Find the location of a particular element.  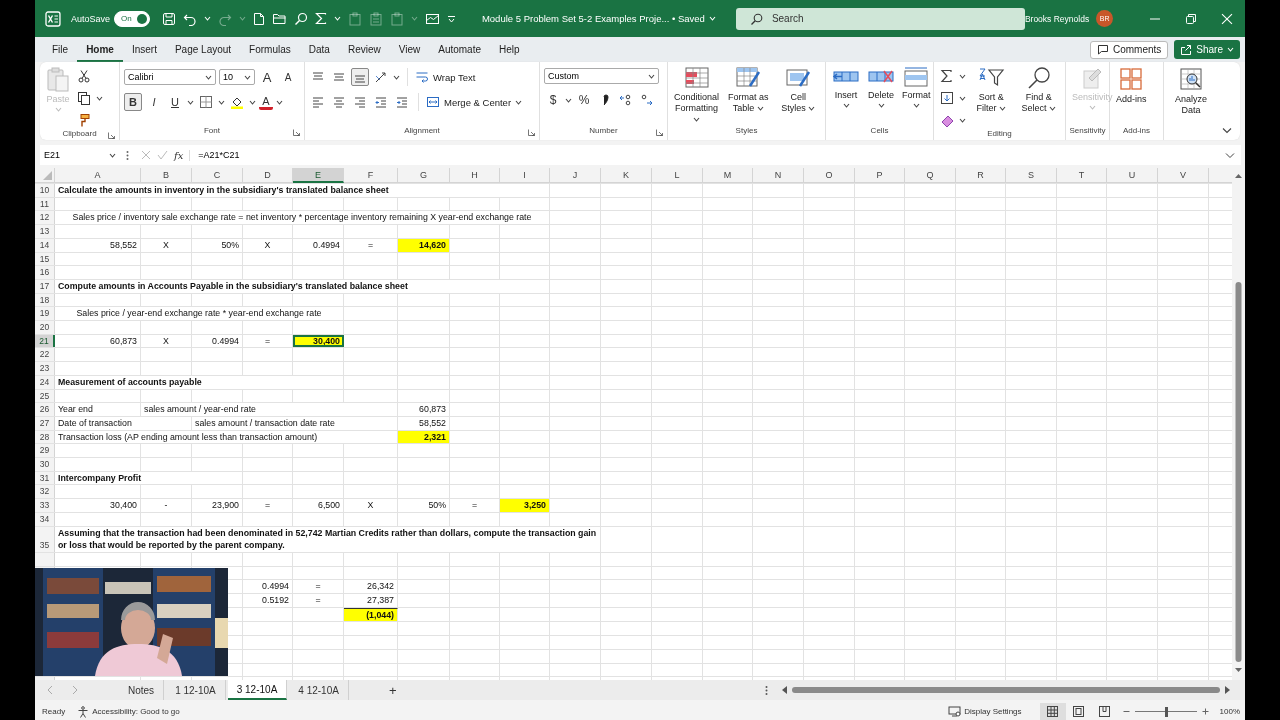

menu-tab: Review is located at coordinates (364, 49).